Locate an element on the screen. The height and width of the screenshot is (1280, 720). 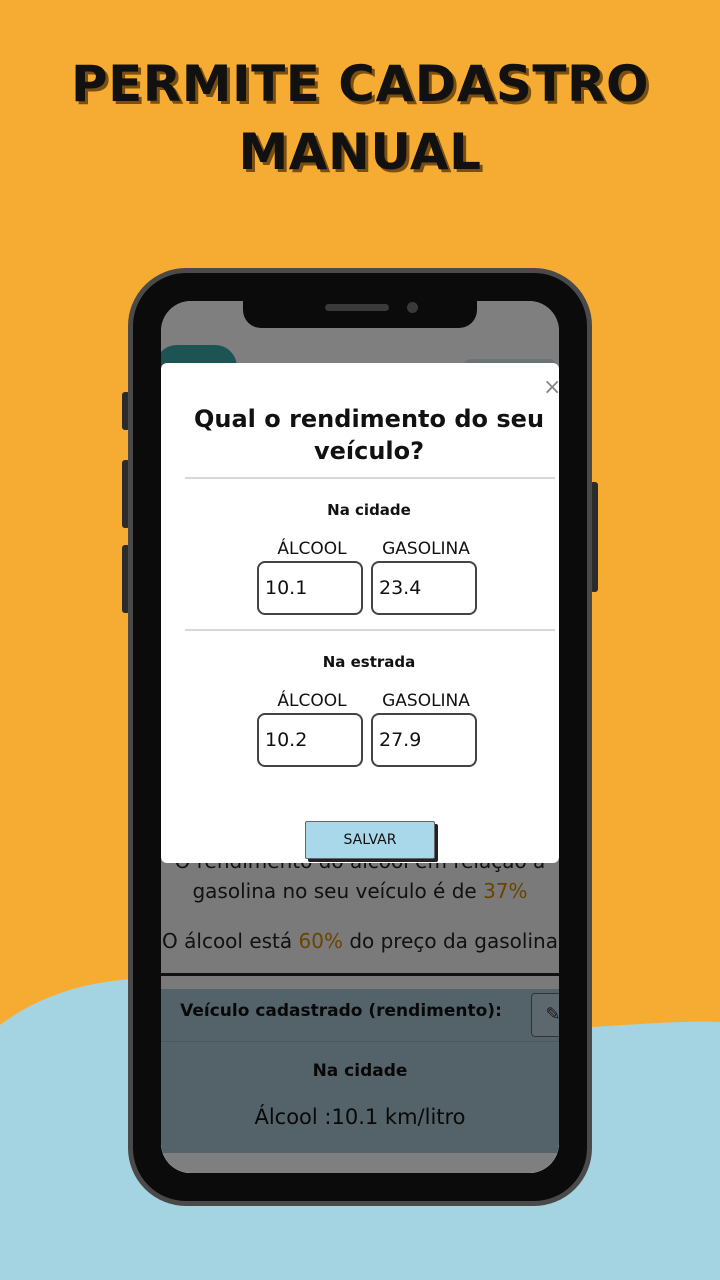
headline-line-1: PERMITE CADASTRO is located at coordinates (360, 84).